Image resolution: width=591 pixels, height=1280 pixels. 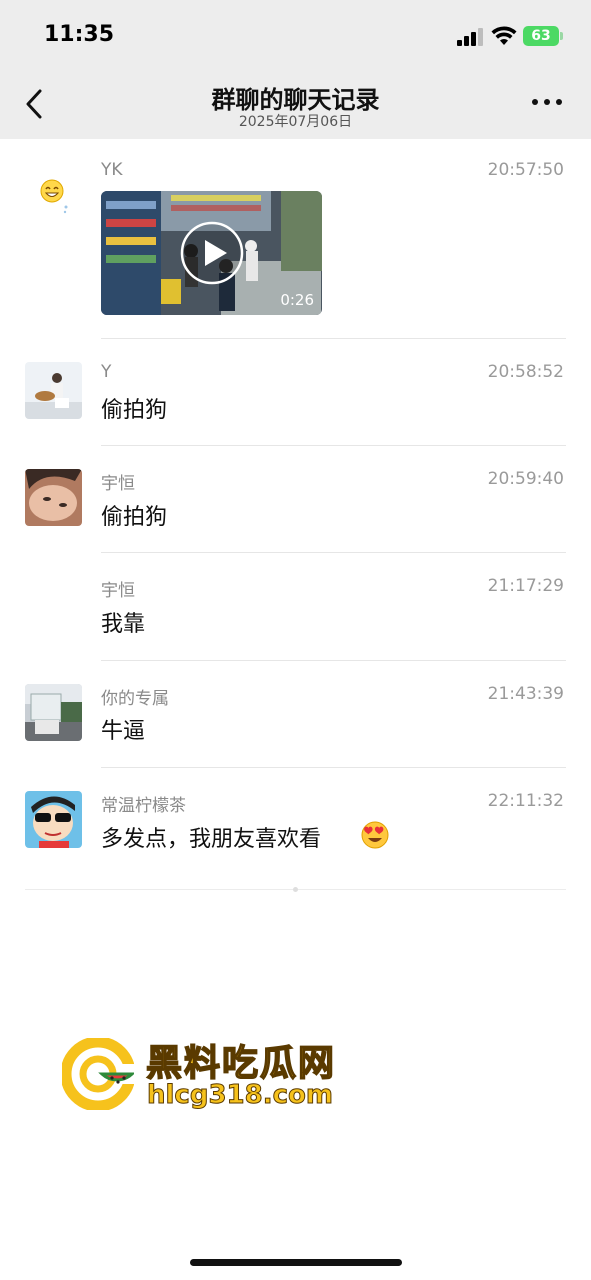 I want to click on watermark-logo-icon, so click(x=98, y=1074).